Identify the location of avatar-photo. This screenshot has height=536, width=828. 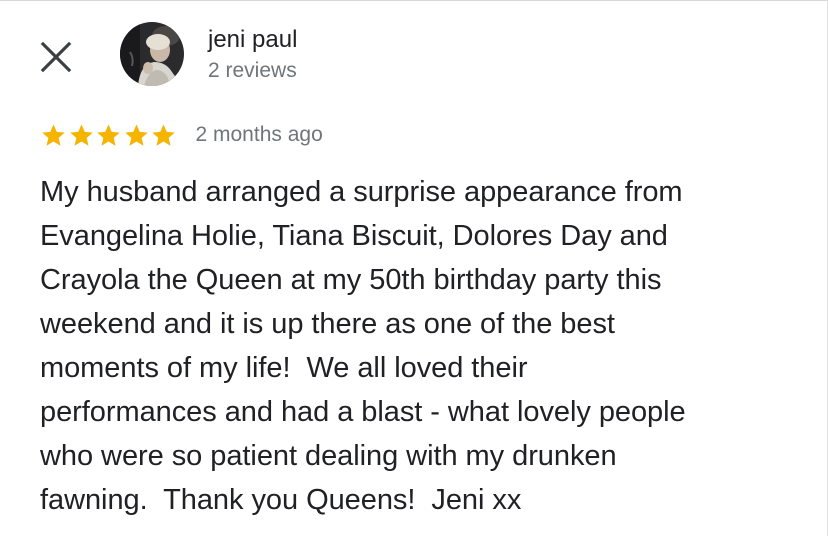
(152, 54).